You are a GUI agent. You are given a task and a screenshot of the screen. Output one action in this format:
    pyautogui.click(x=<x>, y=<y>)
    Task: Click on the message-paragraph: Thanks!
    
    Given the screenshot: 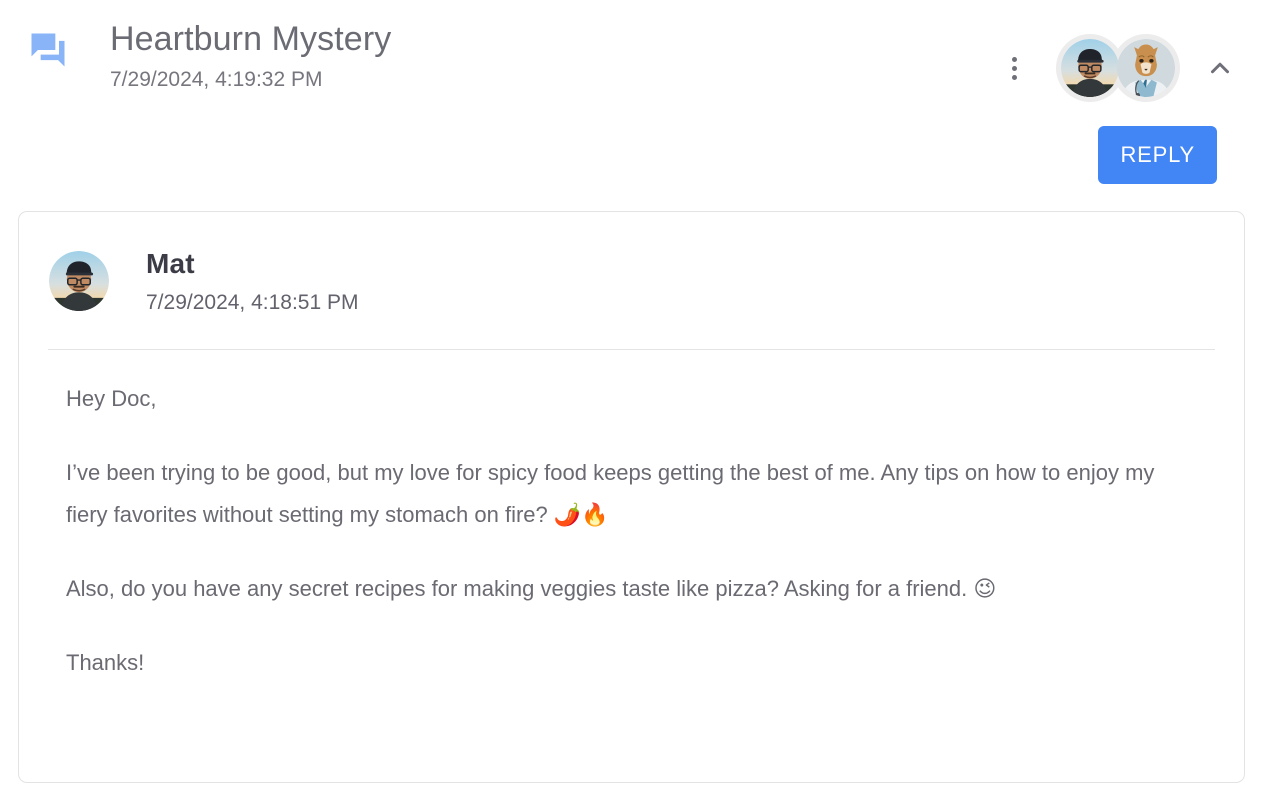 What is the action you would take?
    pyautogui.click(x=105, y=662)
    